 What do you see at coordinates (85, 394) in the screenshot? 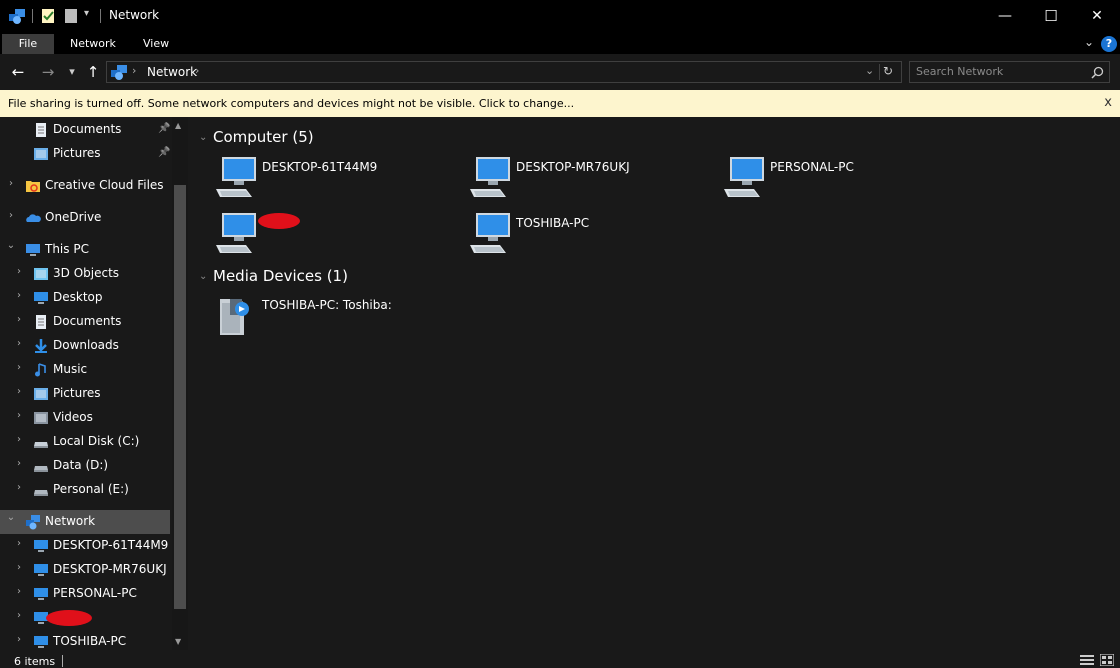
I see `sidebar-item: › Pictures` at bounding box center [85, 394].